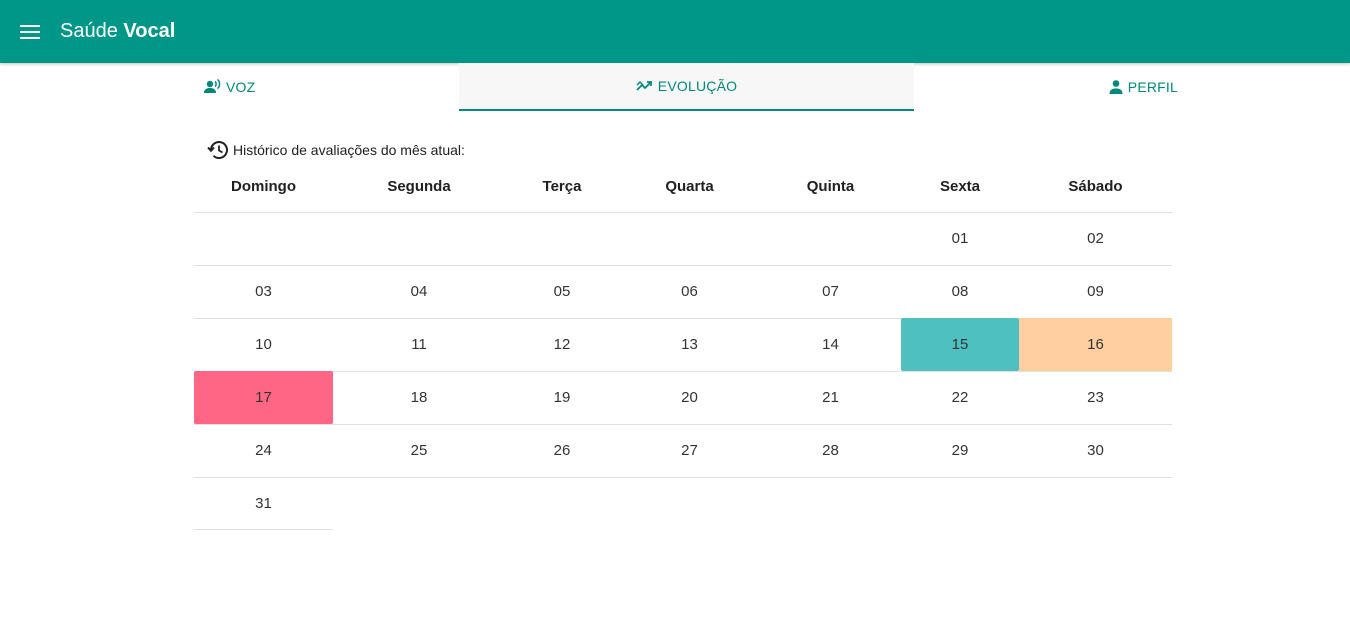 The image size is (1350, 630). Describe the element at coordinates (960, 238) in the screenshot. I see `day-cell: 01` at that location.